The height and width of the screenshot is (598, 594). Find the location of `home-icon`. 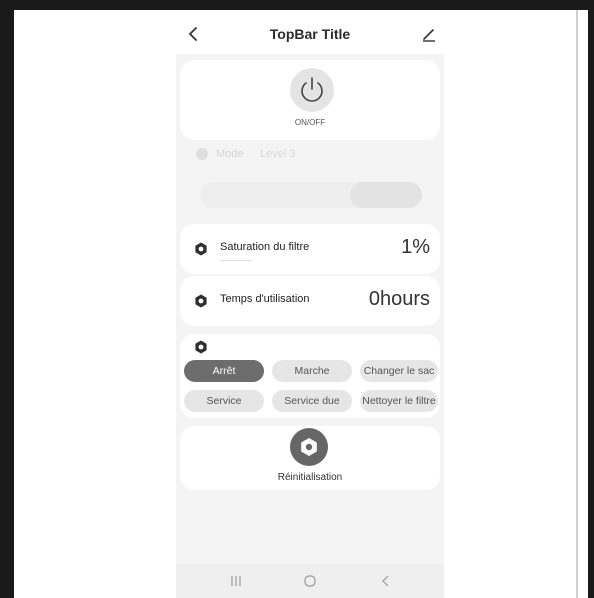

home-icon is located at coordinates (310, 581).